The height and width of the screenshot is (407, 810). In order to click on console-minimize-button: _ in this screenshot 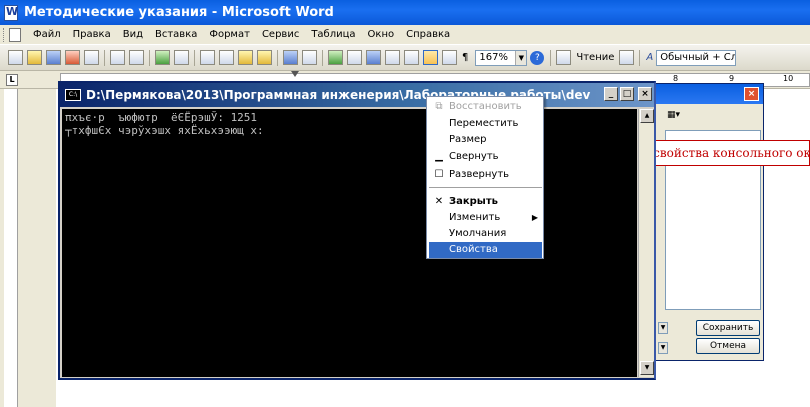, I will do `click(611, 94)`.